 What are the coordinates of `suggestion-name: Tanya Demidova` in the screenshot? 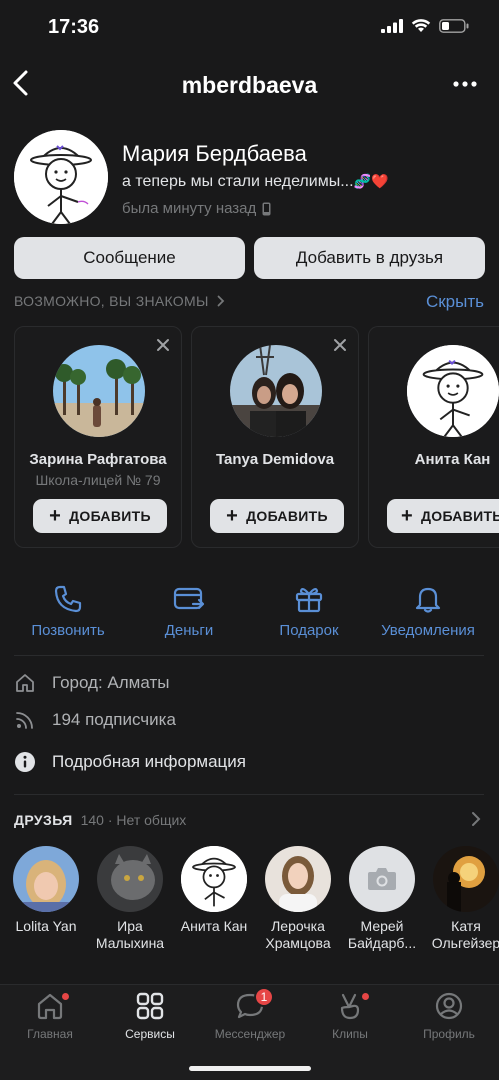 It's located at (275, 459).